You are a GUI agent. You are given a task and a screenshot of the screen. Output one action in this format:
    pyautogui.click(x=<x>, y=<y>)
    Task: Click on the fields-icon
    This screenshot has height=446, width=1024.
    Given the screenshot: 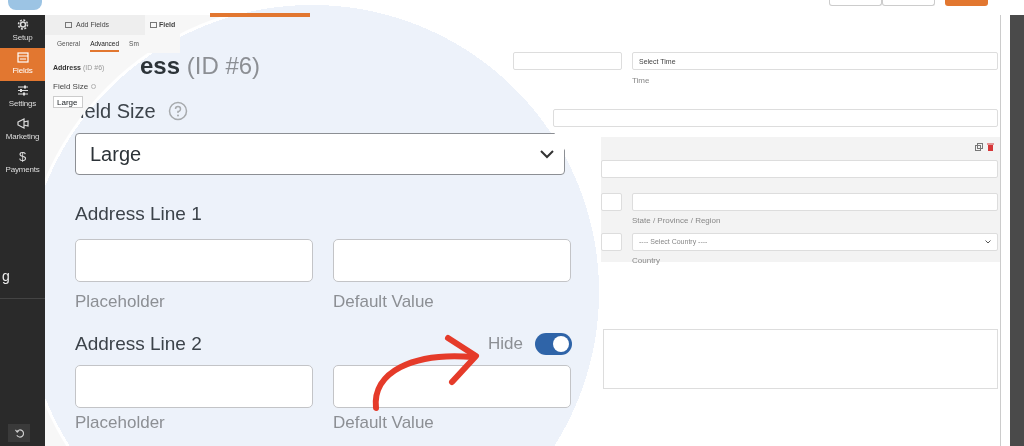 What is the action you would take?
    pyautogui.click(x=22, y=57)
    